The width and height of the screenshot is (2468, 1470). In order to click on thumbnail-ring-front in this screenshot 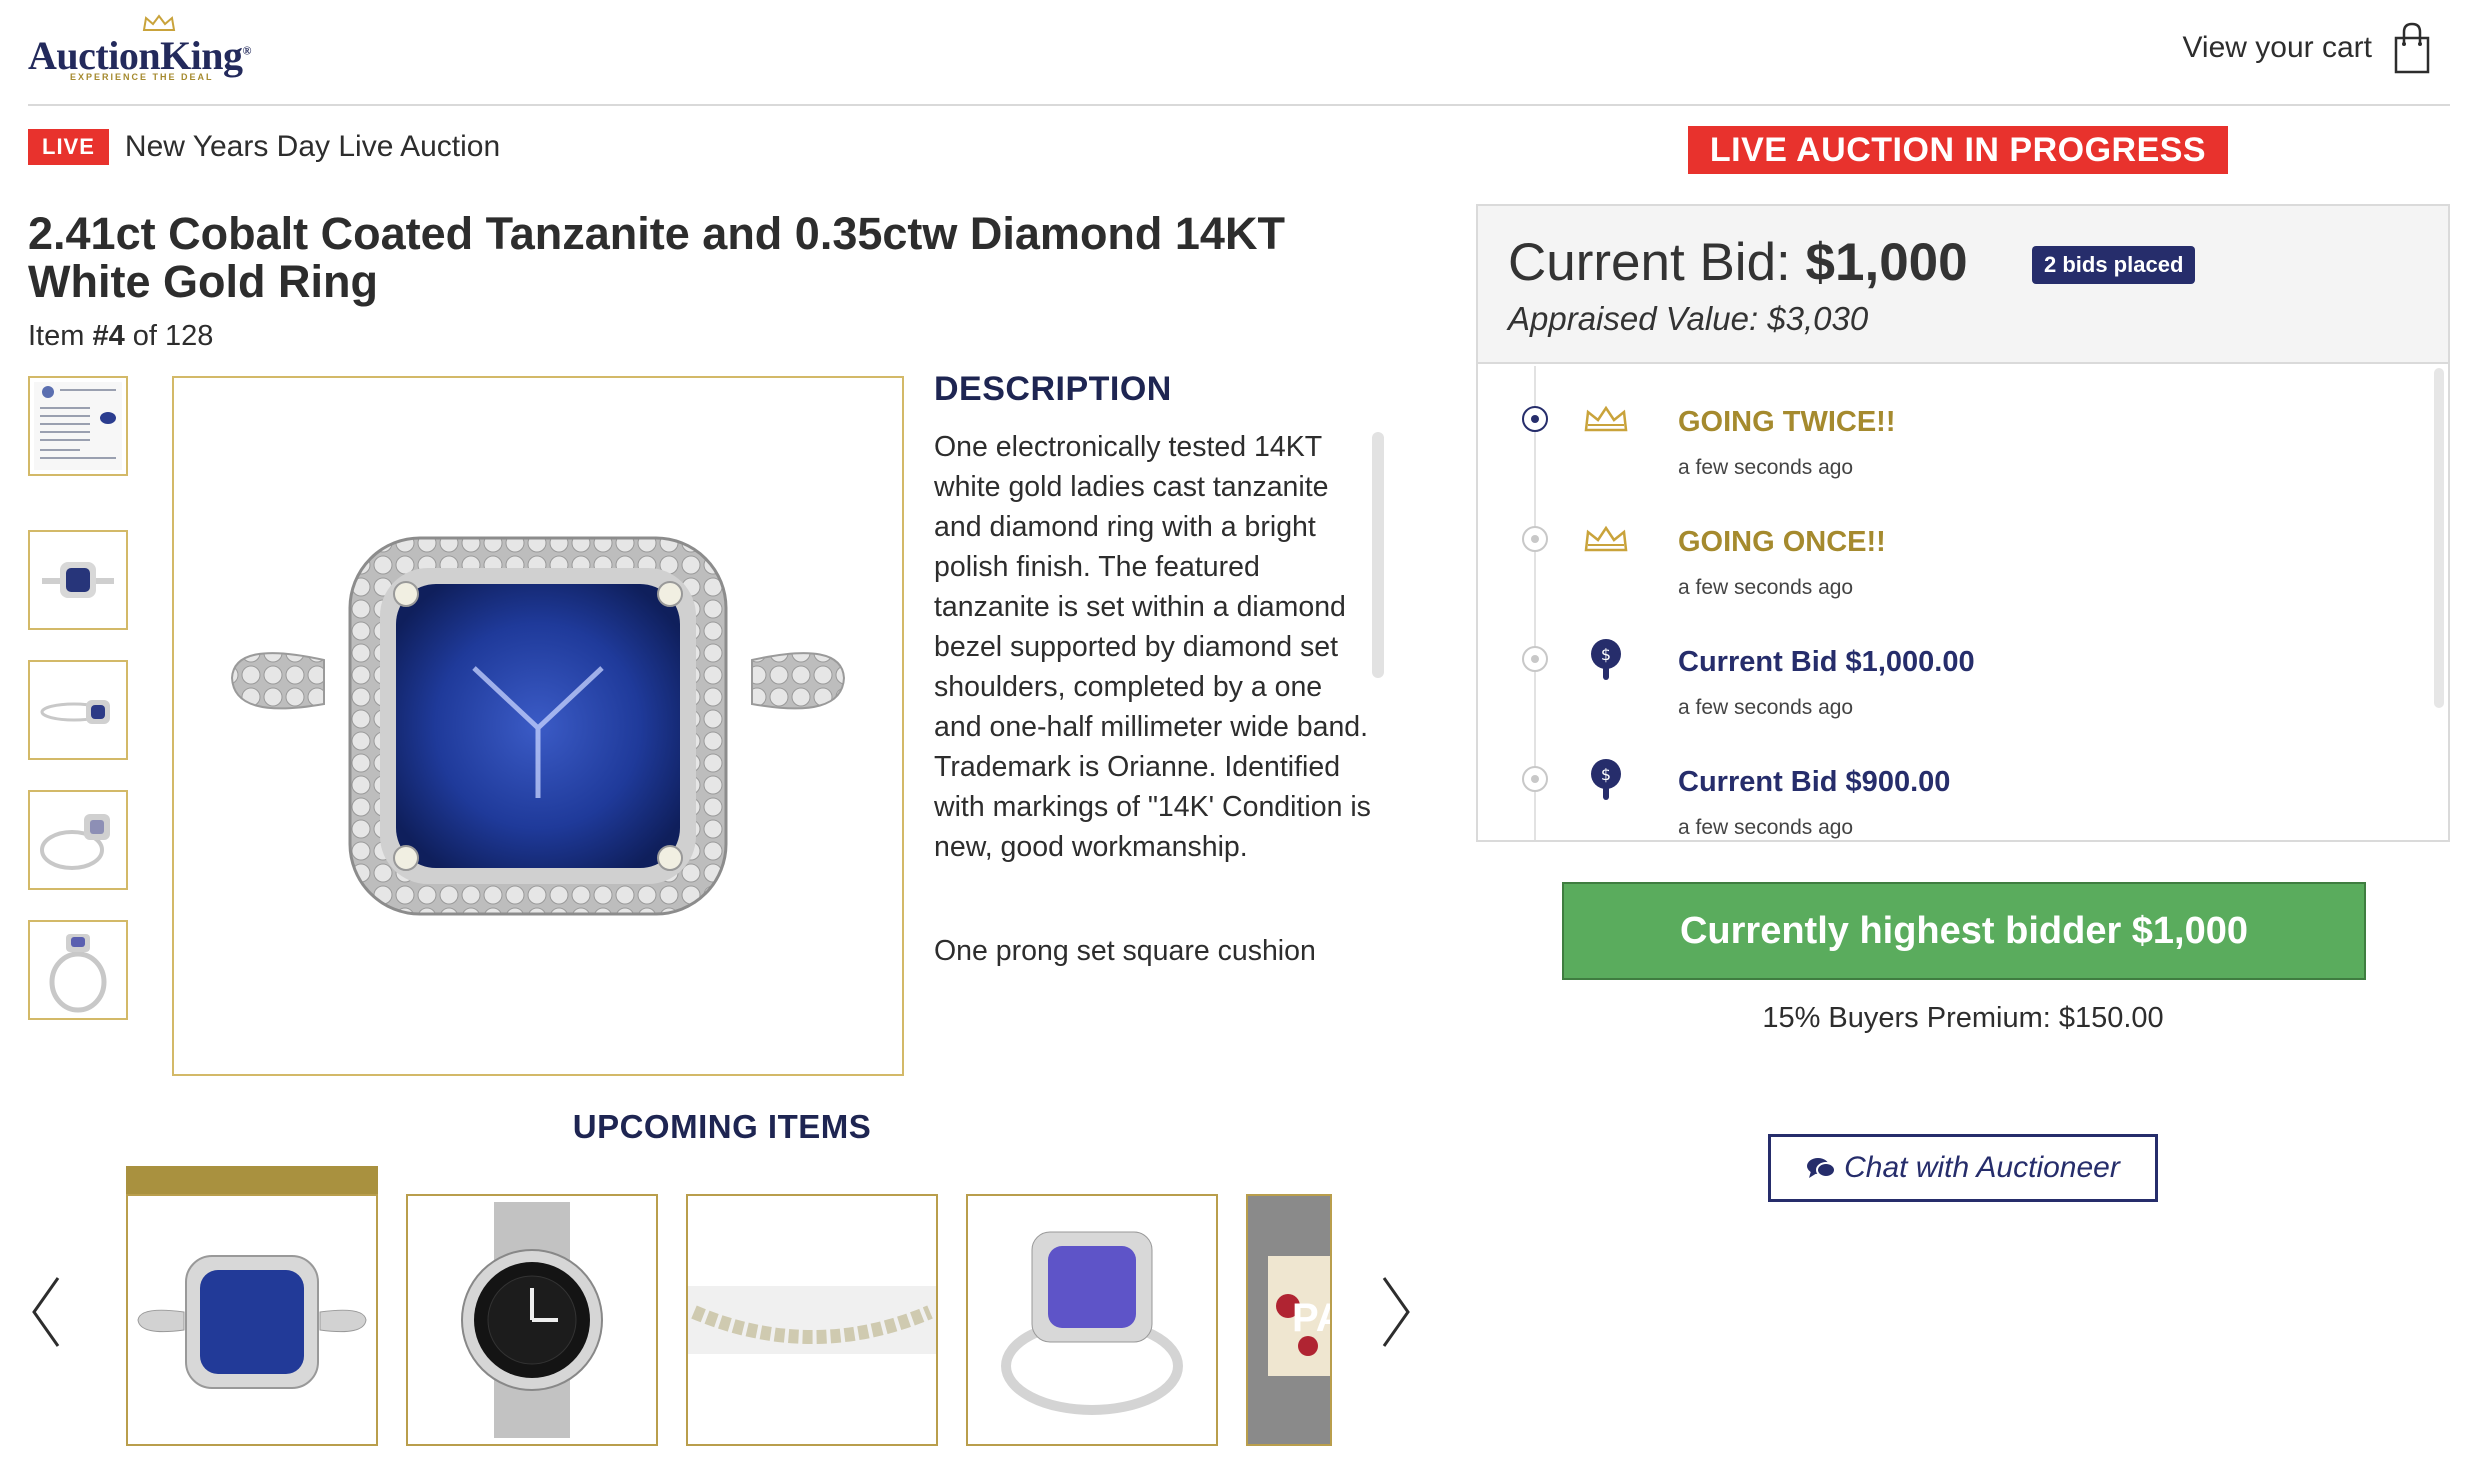, I will do `click(78, 970)`.